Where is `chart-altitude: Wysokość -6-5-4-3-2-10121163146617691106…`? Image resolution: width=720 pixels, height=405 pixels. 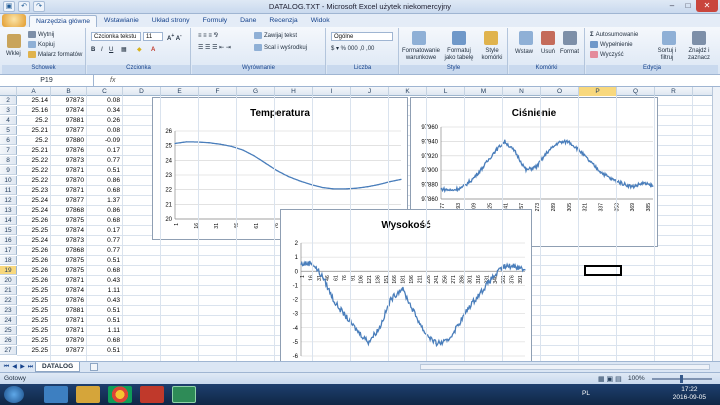 chart-altitude: Wysokość -6-5-4-3-2-10121163146617691106… is located at coordinates (406, 285).